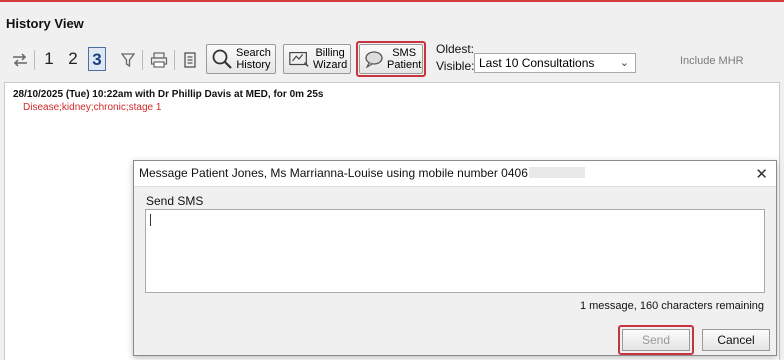  I want to click on visible-label: Visible:, so click(455, 66).